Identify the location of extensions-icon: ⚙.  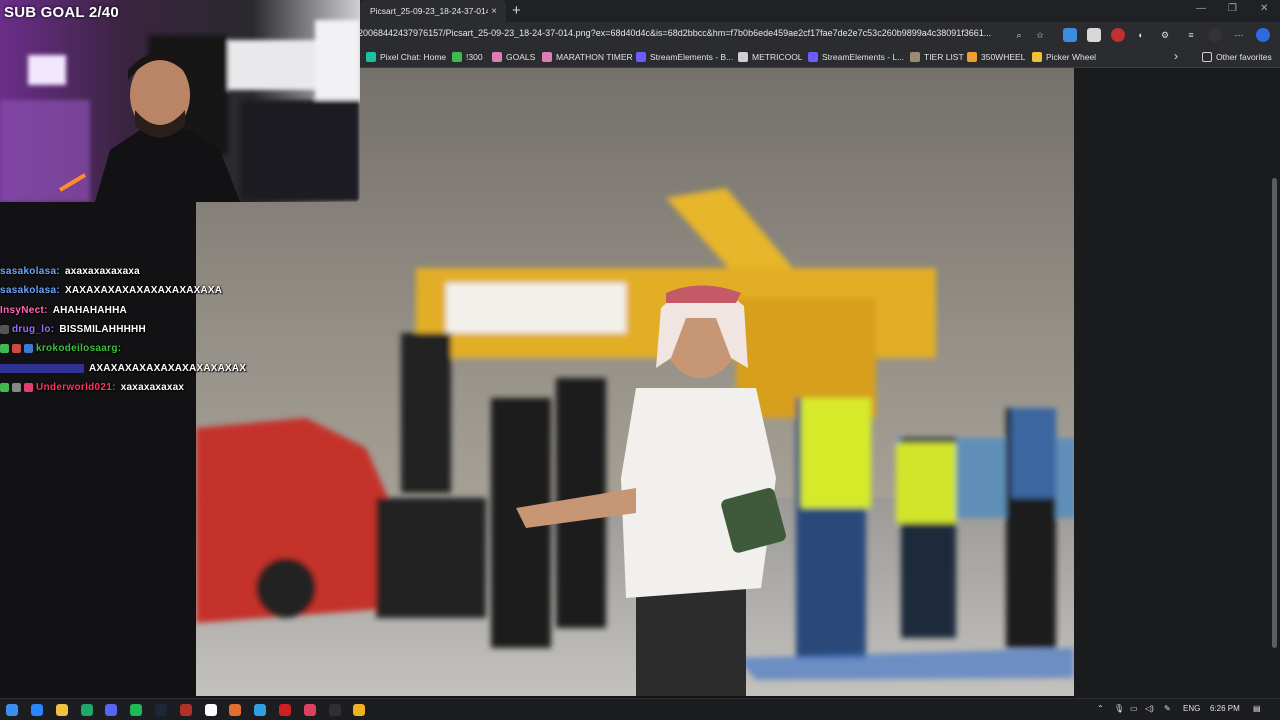
(1165, 35).